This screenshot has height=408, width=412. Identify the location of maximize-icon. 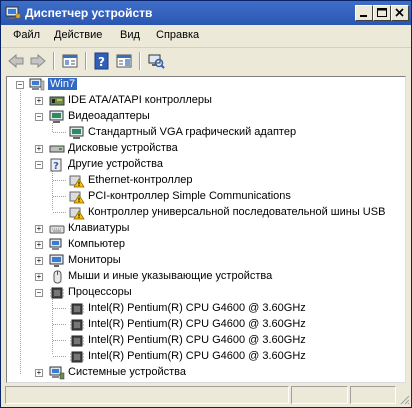
(382, 12).